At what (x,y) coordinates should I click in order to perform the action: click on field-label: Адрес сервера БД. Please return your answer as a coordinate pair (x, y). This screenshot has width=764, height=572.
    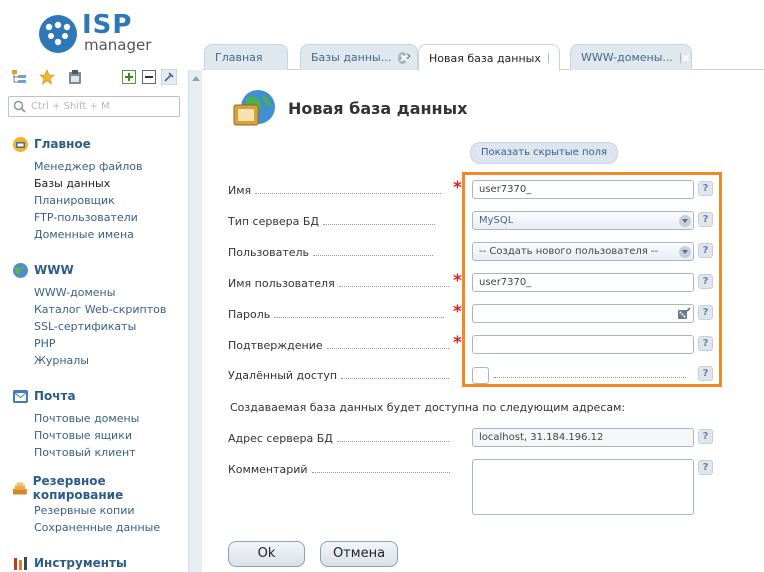
    Looking at the image, I should click on (339, 438).